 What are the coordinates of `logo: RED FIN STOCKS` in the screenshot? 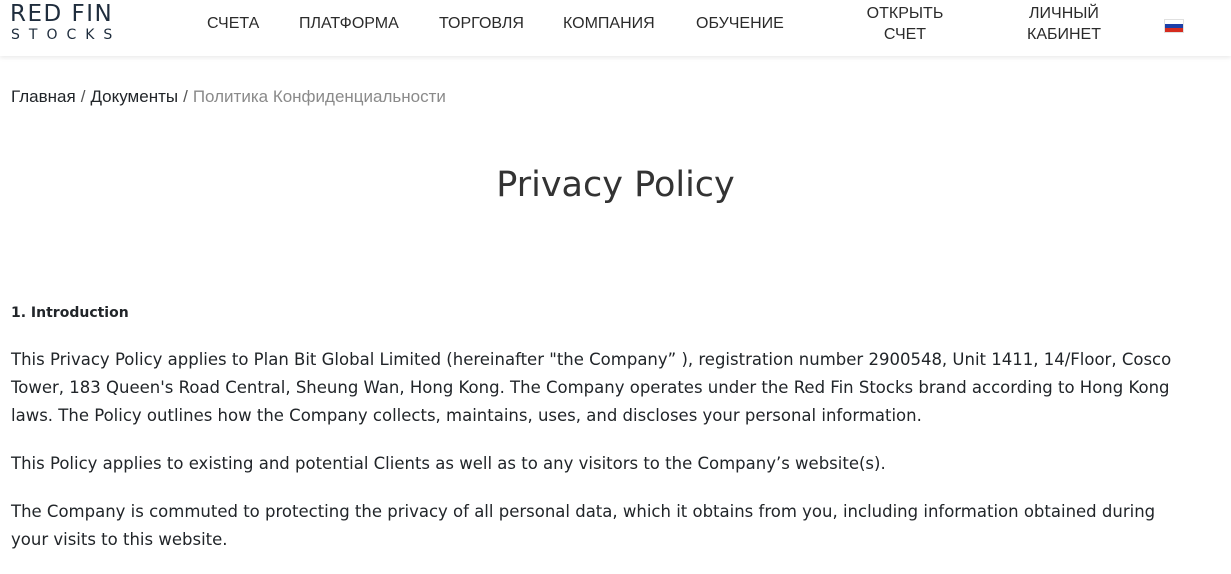 It's located at (67, 24).